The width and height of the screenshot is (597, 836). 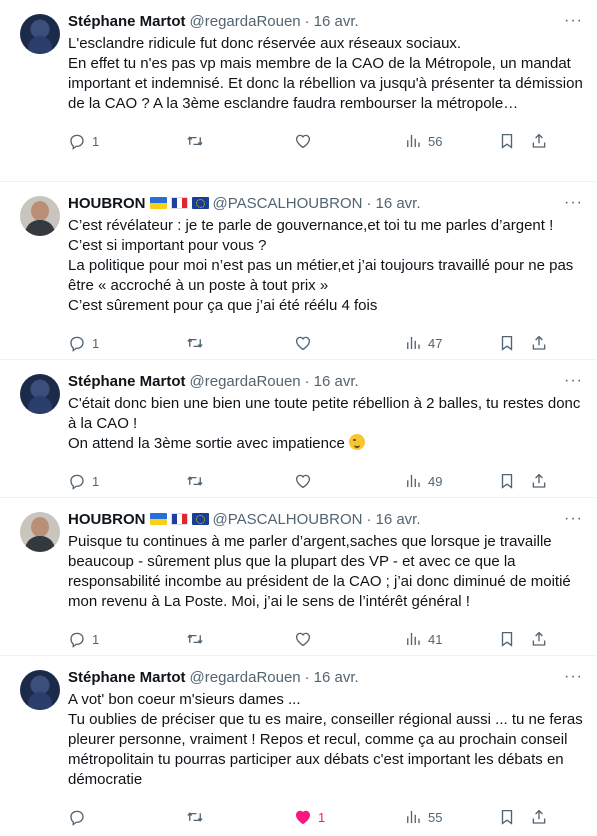 I want to click on tweet-header: HOUBRON @PASCALHOUBRON · 16 avr., so click(x=325, y=519).